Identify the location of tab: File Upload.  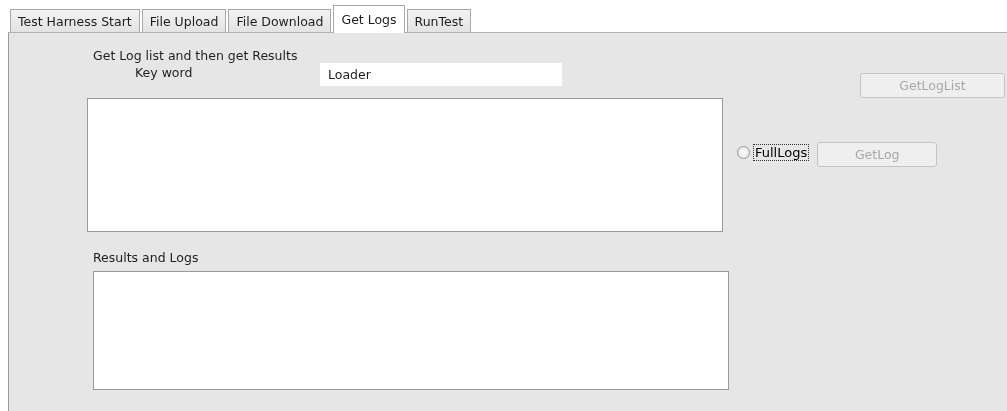
(184, 20).